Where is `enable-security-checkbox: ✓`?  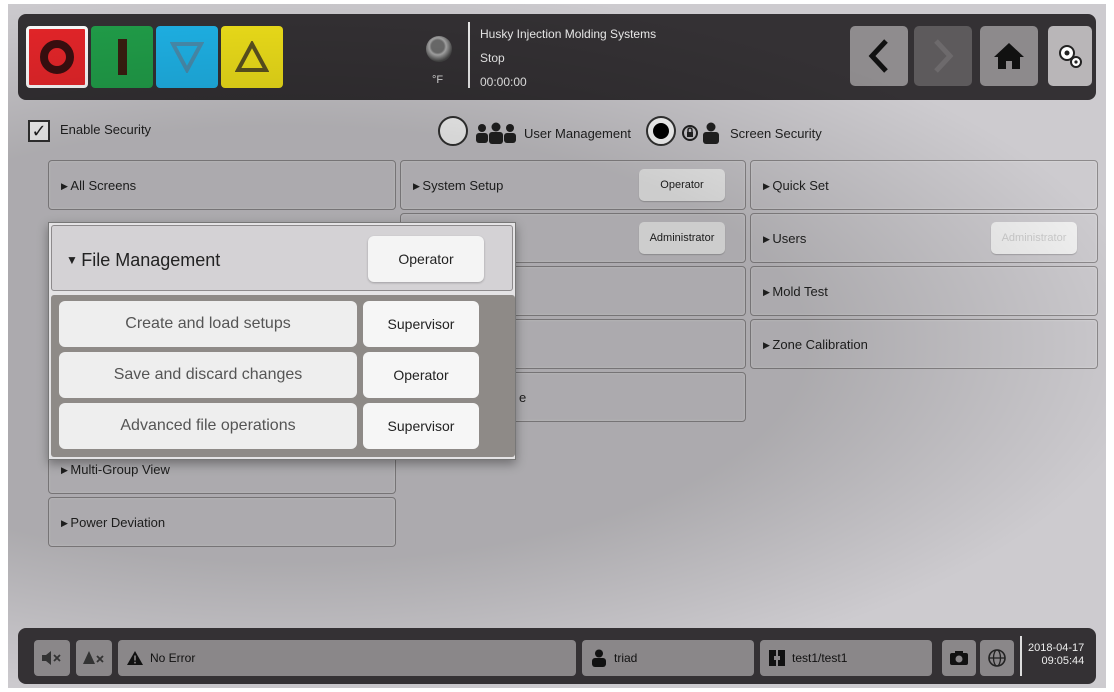 enable-security-checkbox: ✓ is located at coordinates (39, 131).